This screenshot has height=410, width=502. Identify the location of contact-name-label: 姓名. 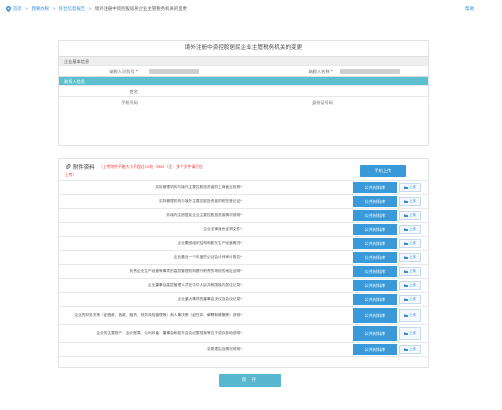
(133, 91).